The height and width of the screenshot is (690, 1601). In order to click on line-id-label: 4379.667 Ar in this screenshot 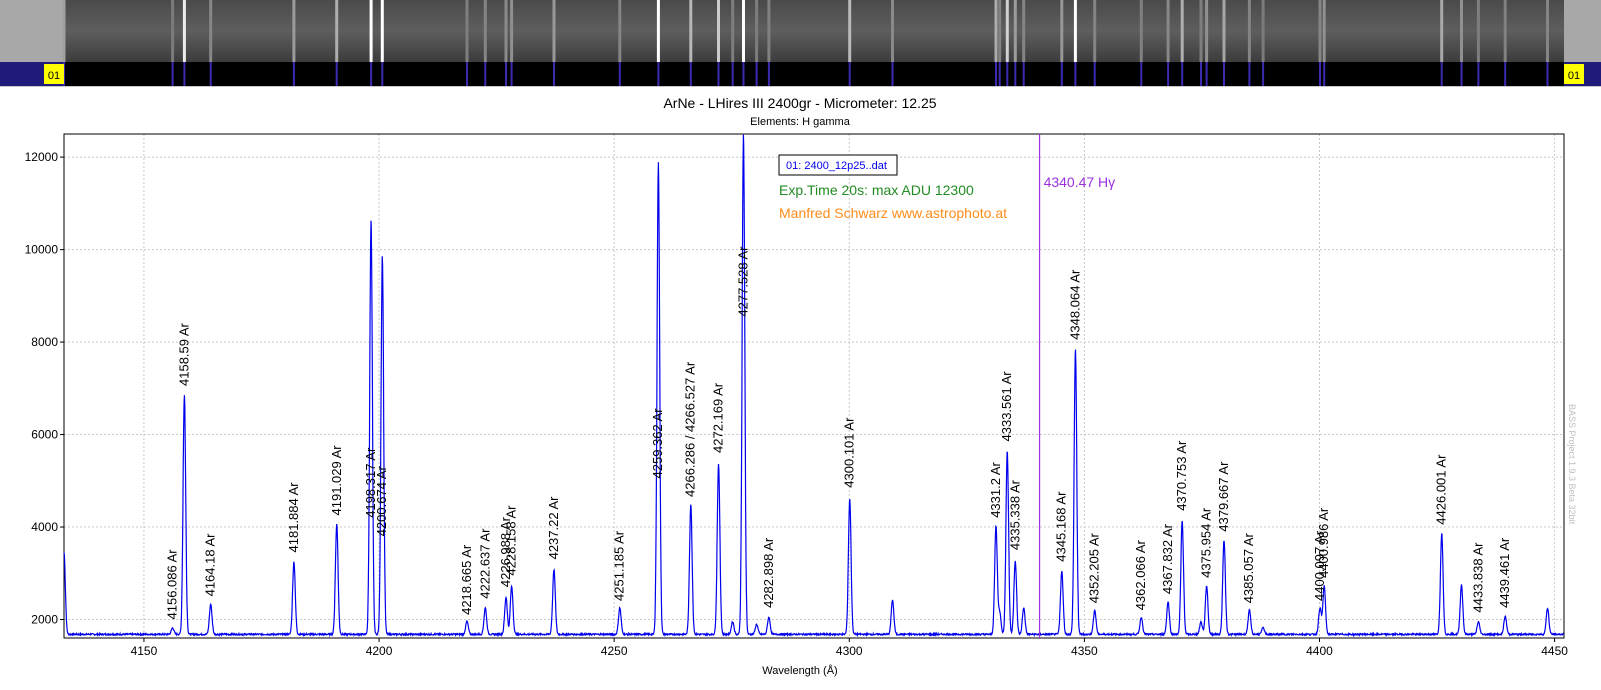, I will do `click(1223, 496)`.